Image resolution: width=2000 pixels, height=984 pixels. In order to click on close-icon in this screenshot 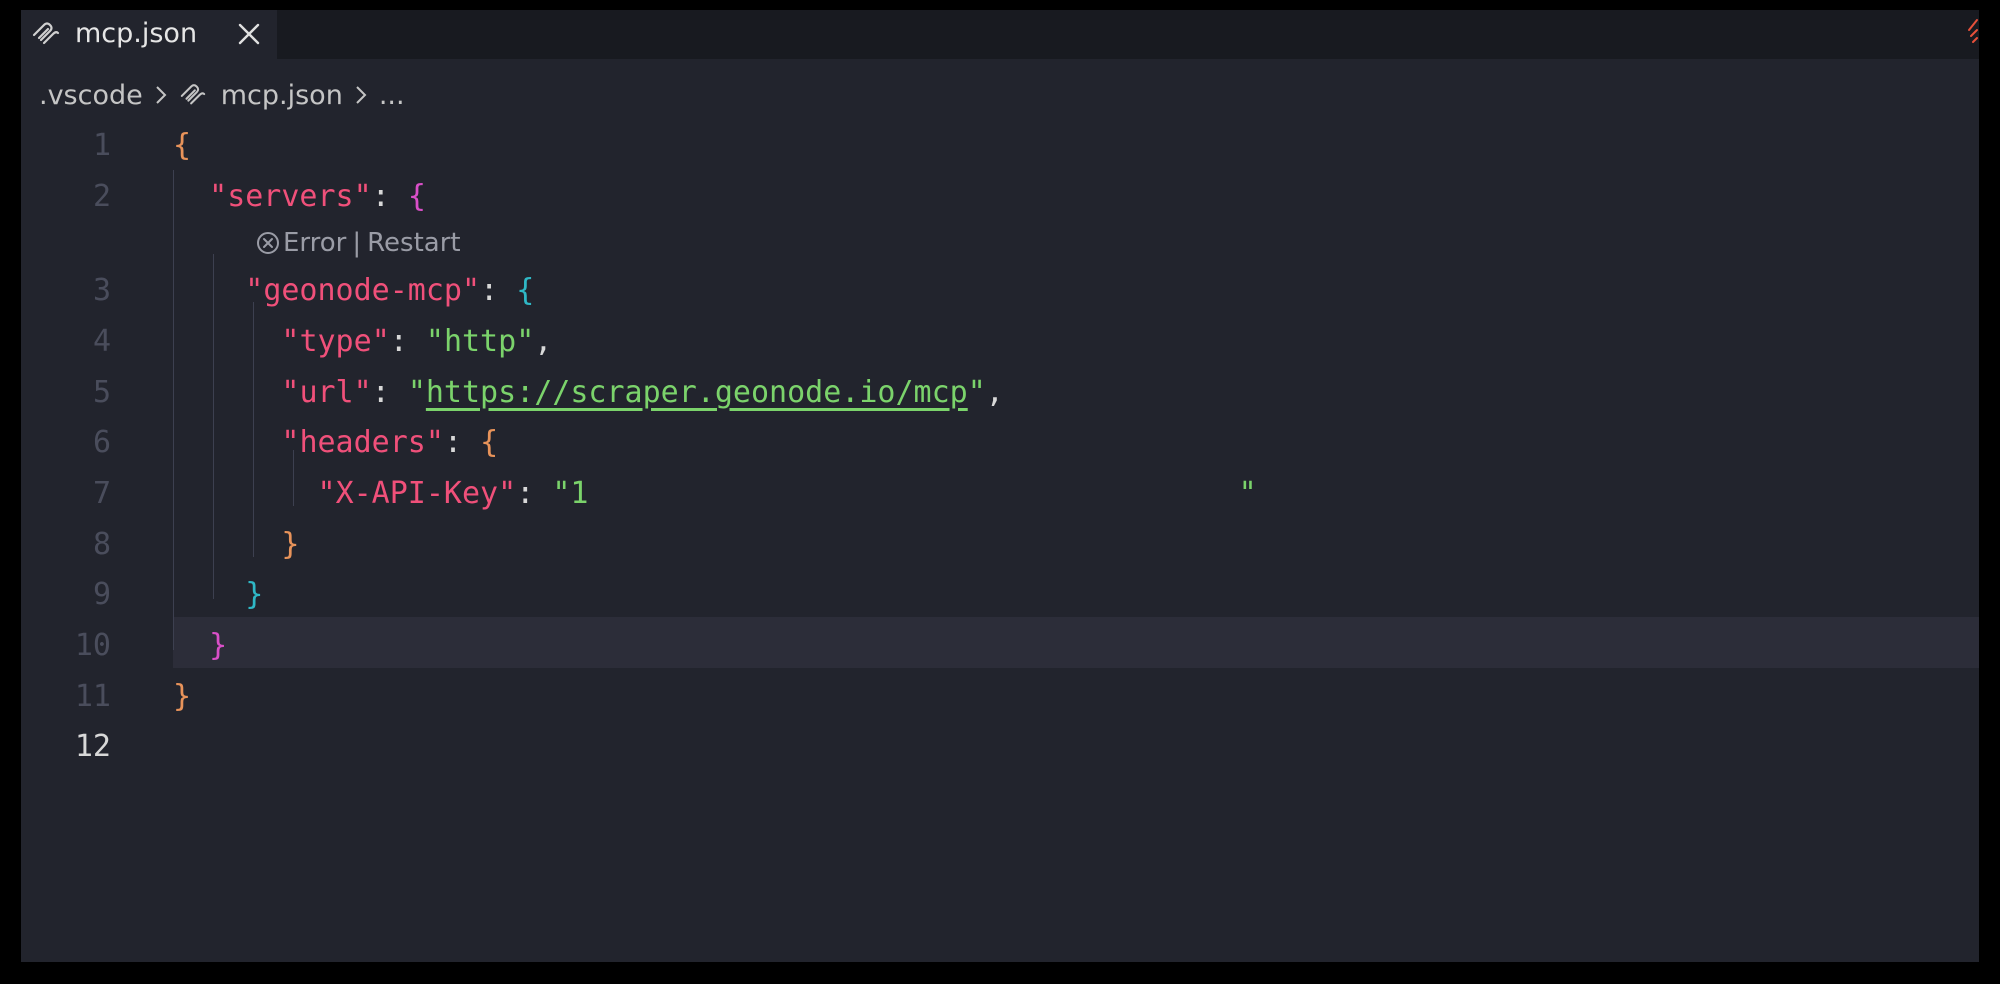, I will do `click(249, 34)`.